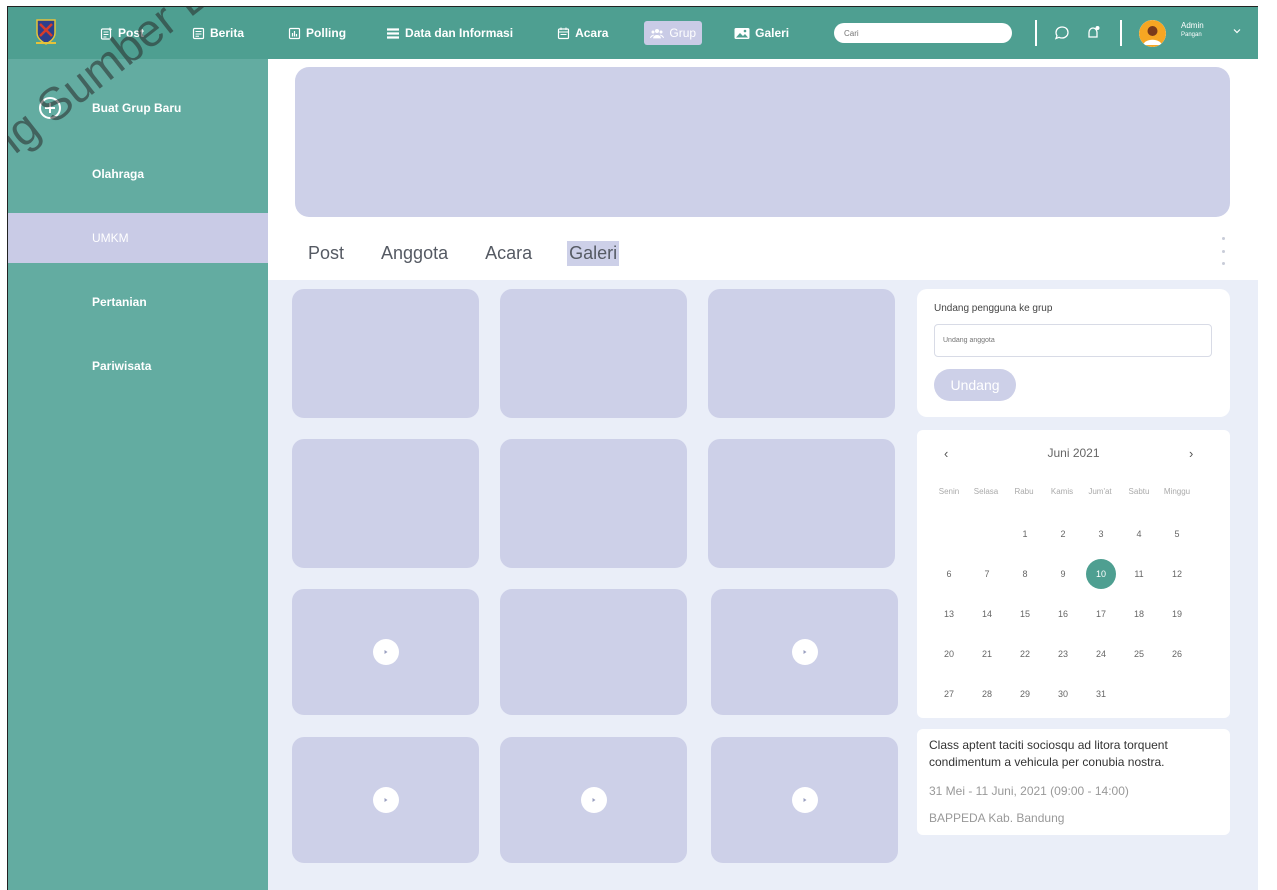 Image resolution: width=1277 pixels, height=890 pixels. I want to click on calendar-day: 19, so click(1177, 614).